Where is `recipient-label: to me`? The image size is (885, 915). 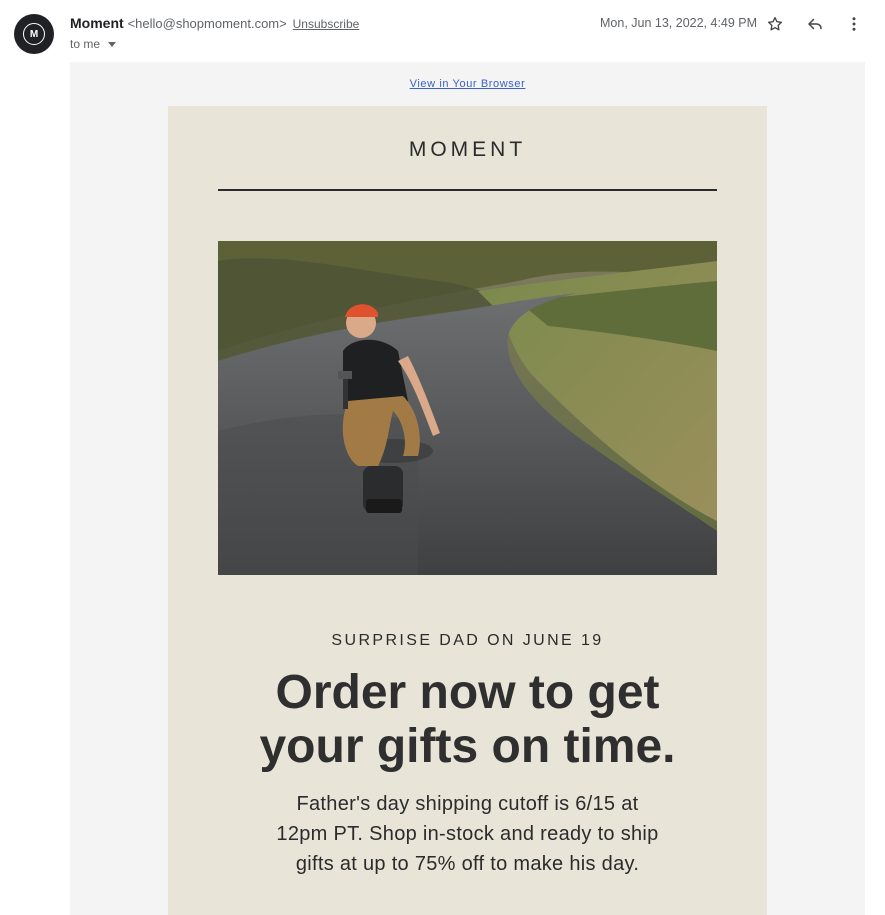 recipient-label: to me is located at coordinates (85, 44).